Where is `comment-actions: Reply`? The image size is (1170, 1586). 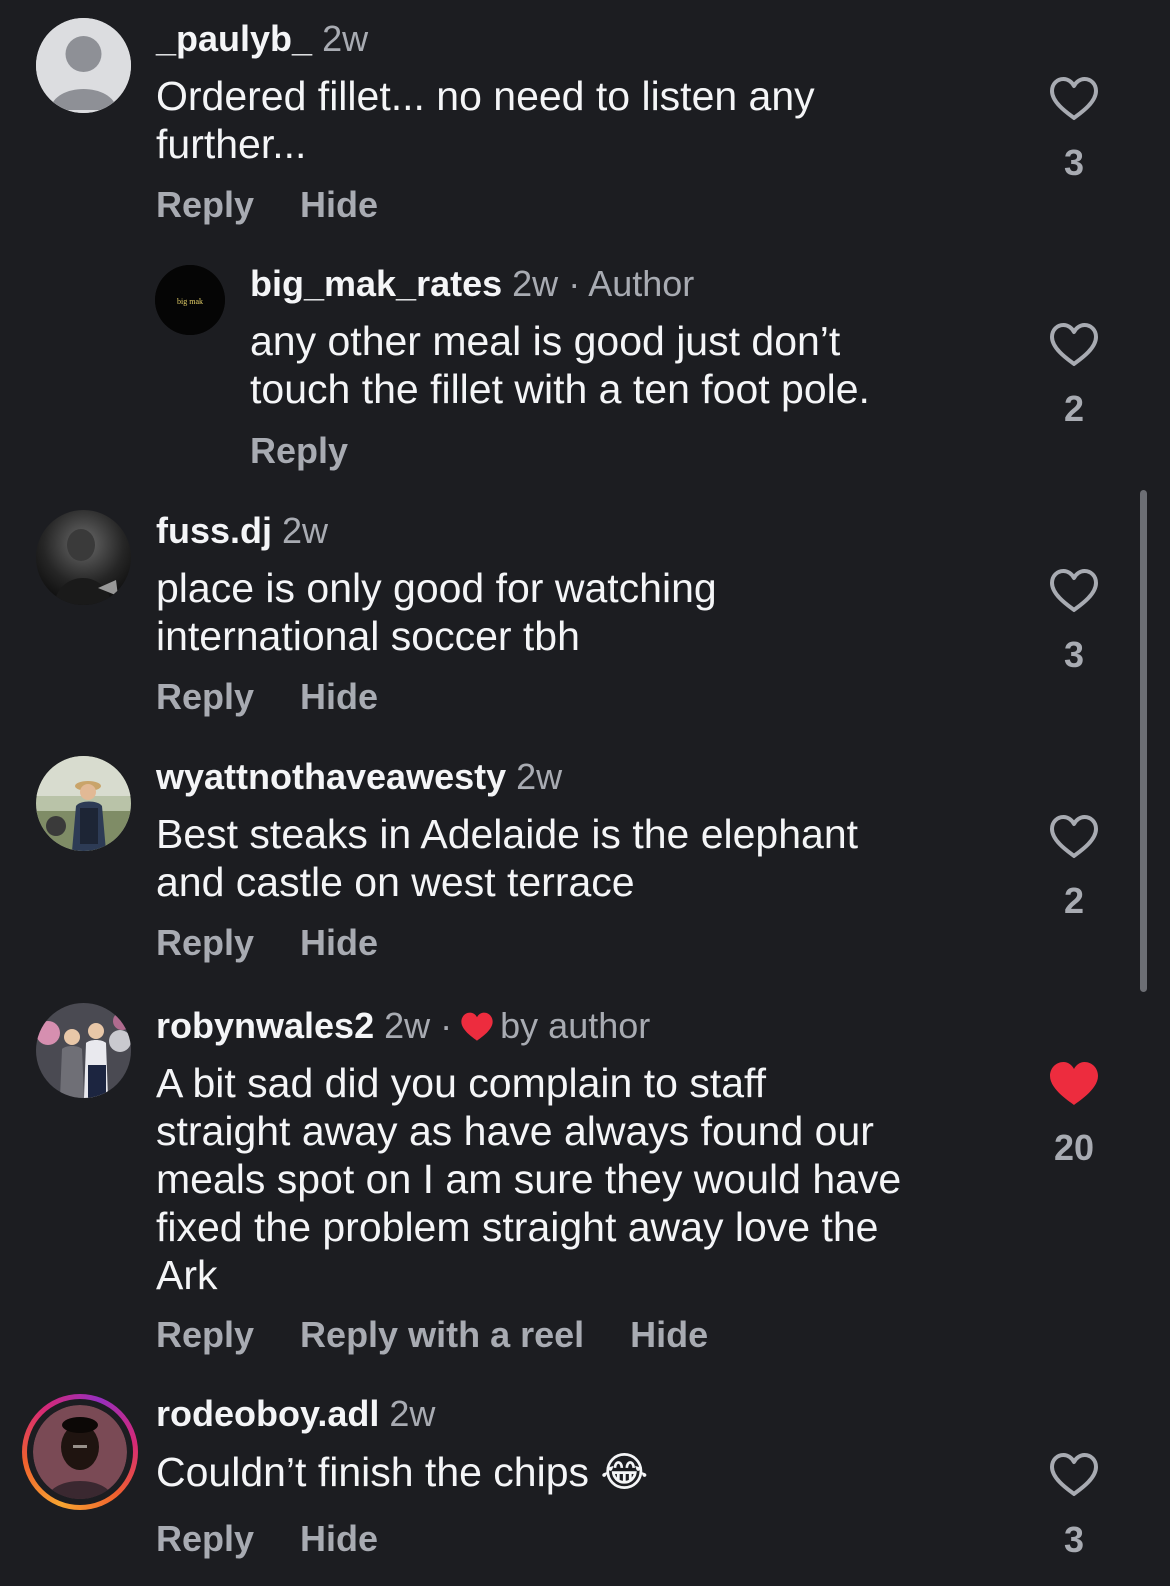
comment-actions: Reply is located at coordinates (322, 451).